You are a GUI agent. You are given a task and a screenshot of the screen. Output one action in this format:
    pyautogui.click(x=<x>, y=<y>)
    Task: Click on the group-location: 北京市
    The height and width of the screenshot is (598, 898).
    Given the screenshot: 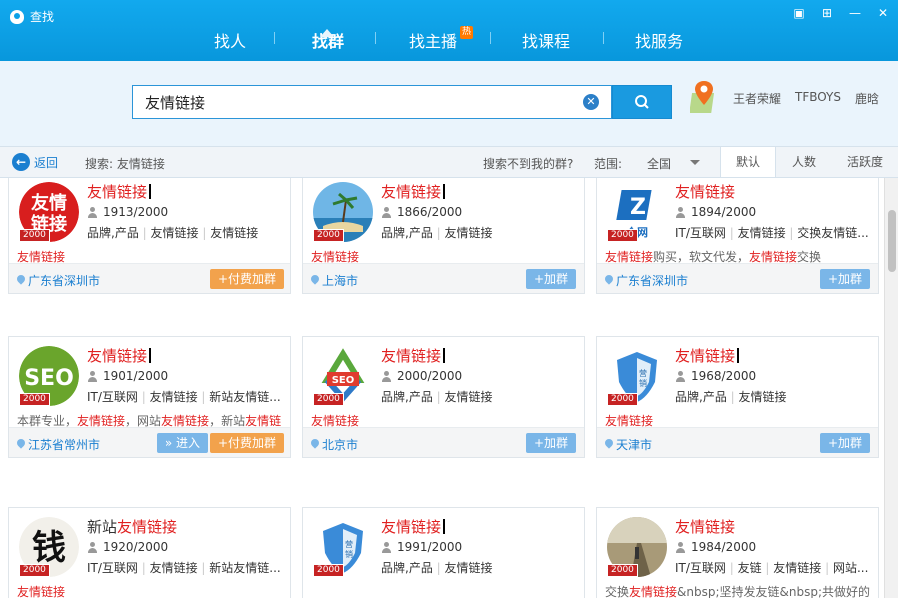 What is the action you would take?
    pyautogui.click(x=334, y=444)
    